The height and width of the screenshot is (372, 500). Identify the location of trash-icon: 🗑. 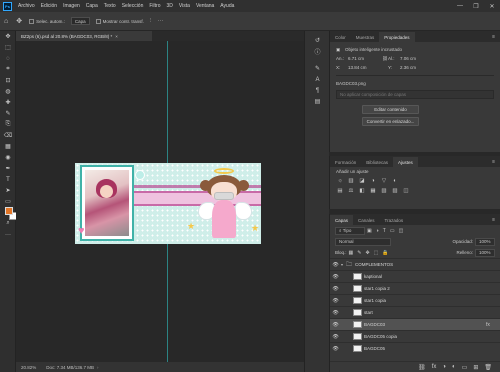
(488, 367).